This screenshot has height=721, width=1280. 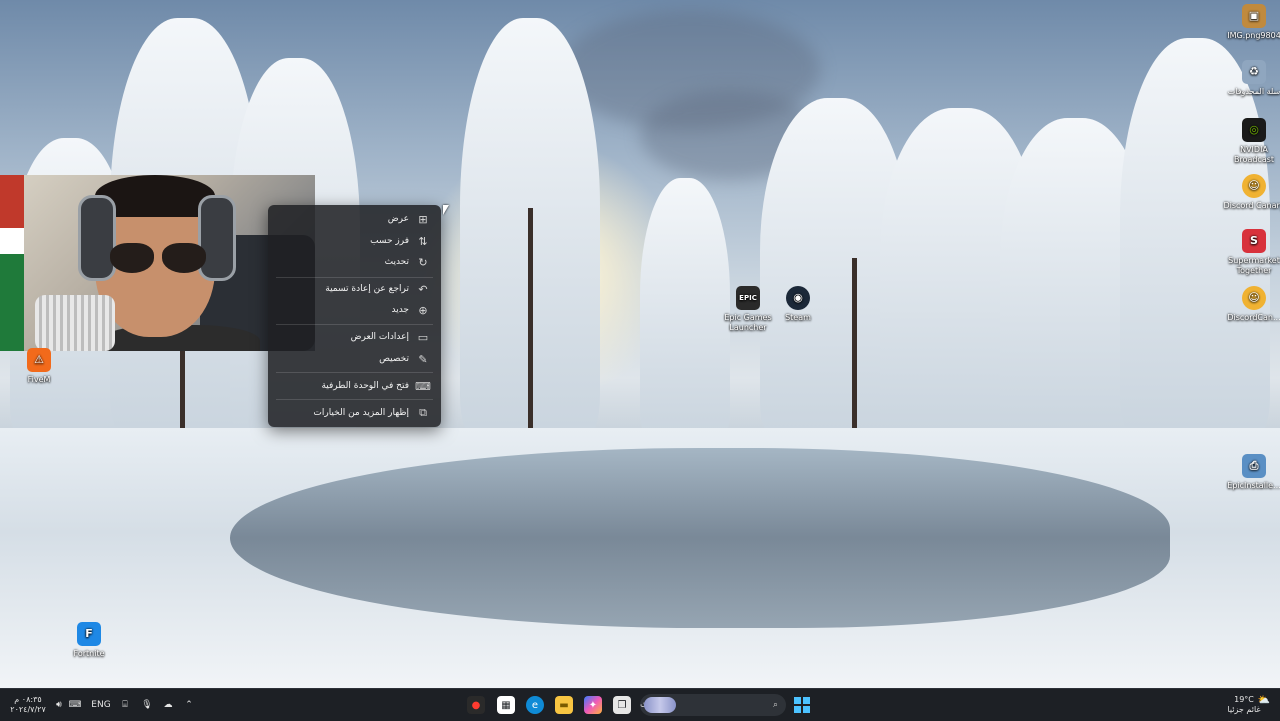 I want to click on copilot-icon: ✦, so click(x=593, y=705).